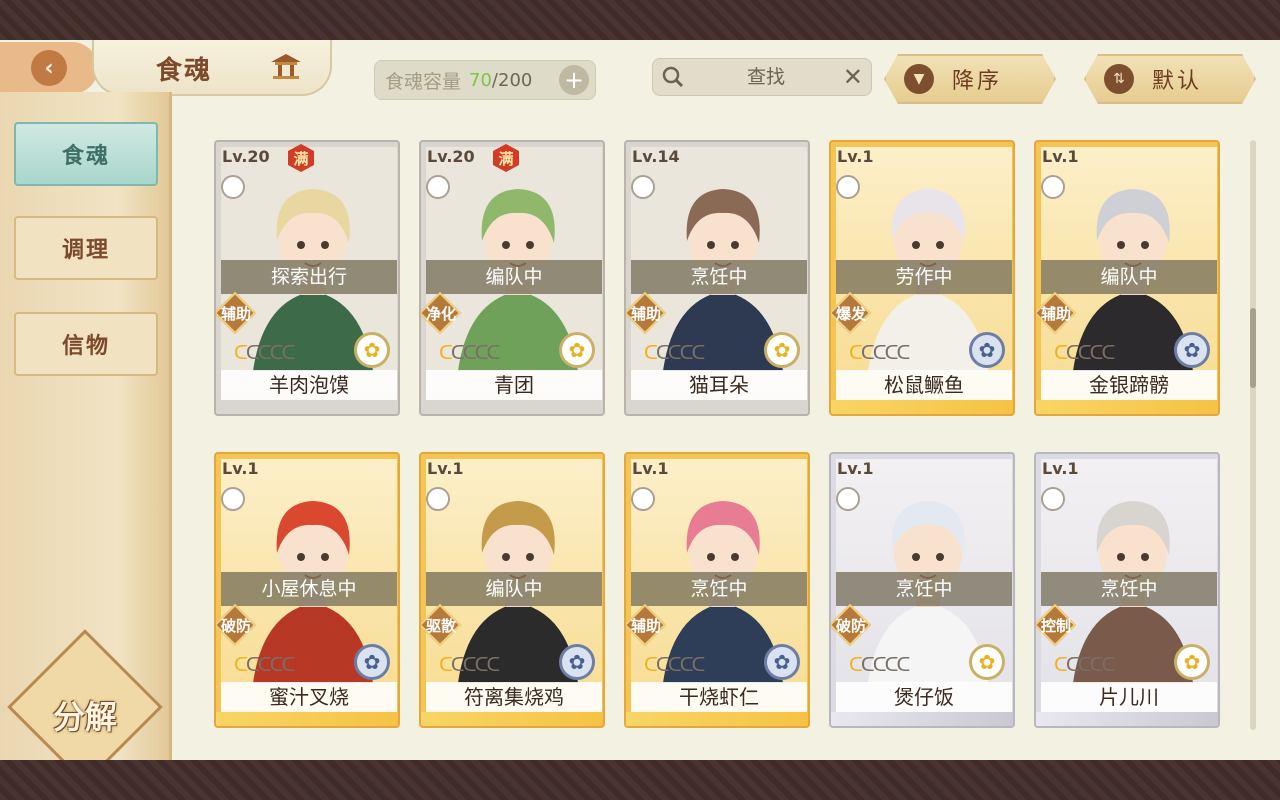 The image size is (1280, 800). I want to click on sort-descending-button: ▼ 降序, so click(970, 79).